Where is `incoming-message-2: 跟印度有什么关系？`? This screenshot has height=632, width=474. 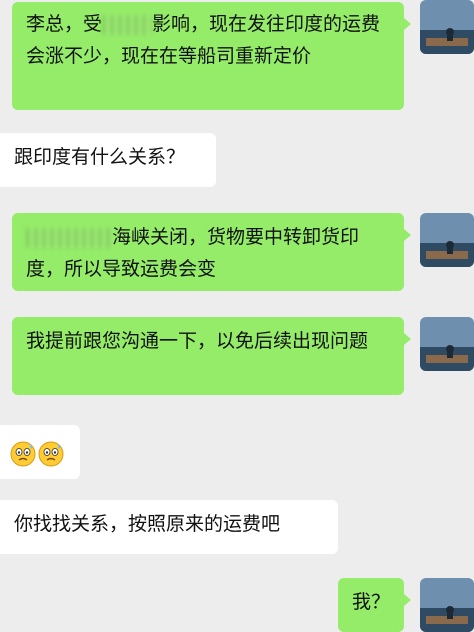 incoming-message-2: 跟印度有什么关系？ is located at coordinates (108, 160).